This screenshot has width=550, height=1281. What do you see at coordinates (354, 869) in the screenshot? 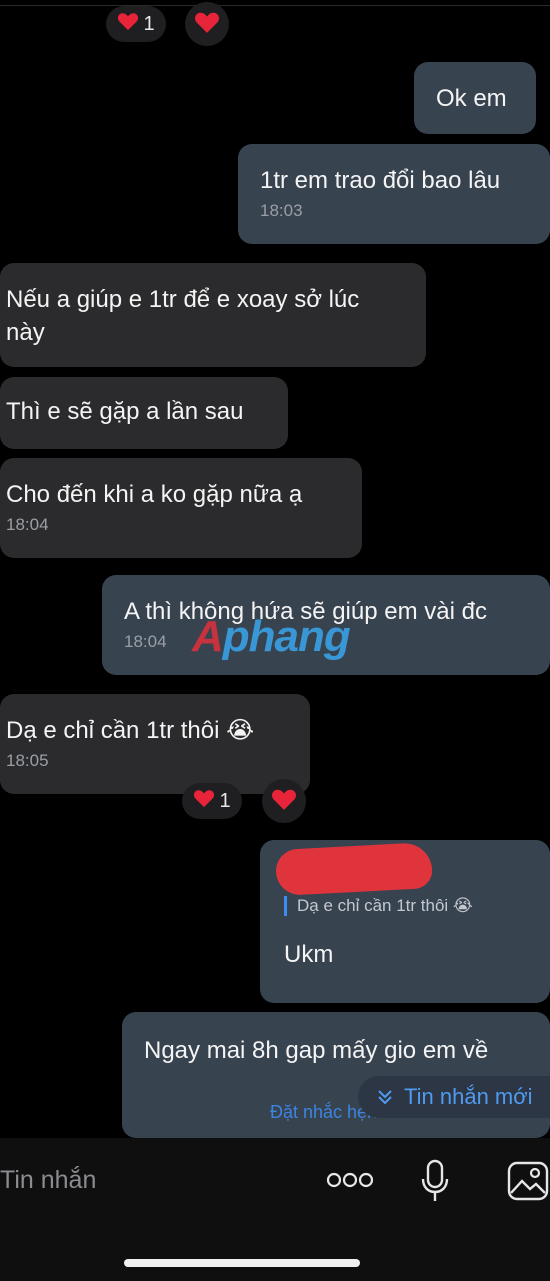
I see `redaction-mark` at bounding box center [354, 869].